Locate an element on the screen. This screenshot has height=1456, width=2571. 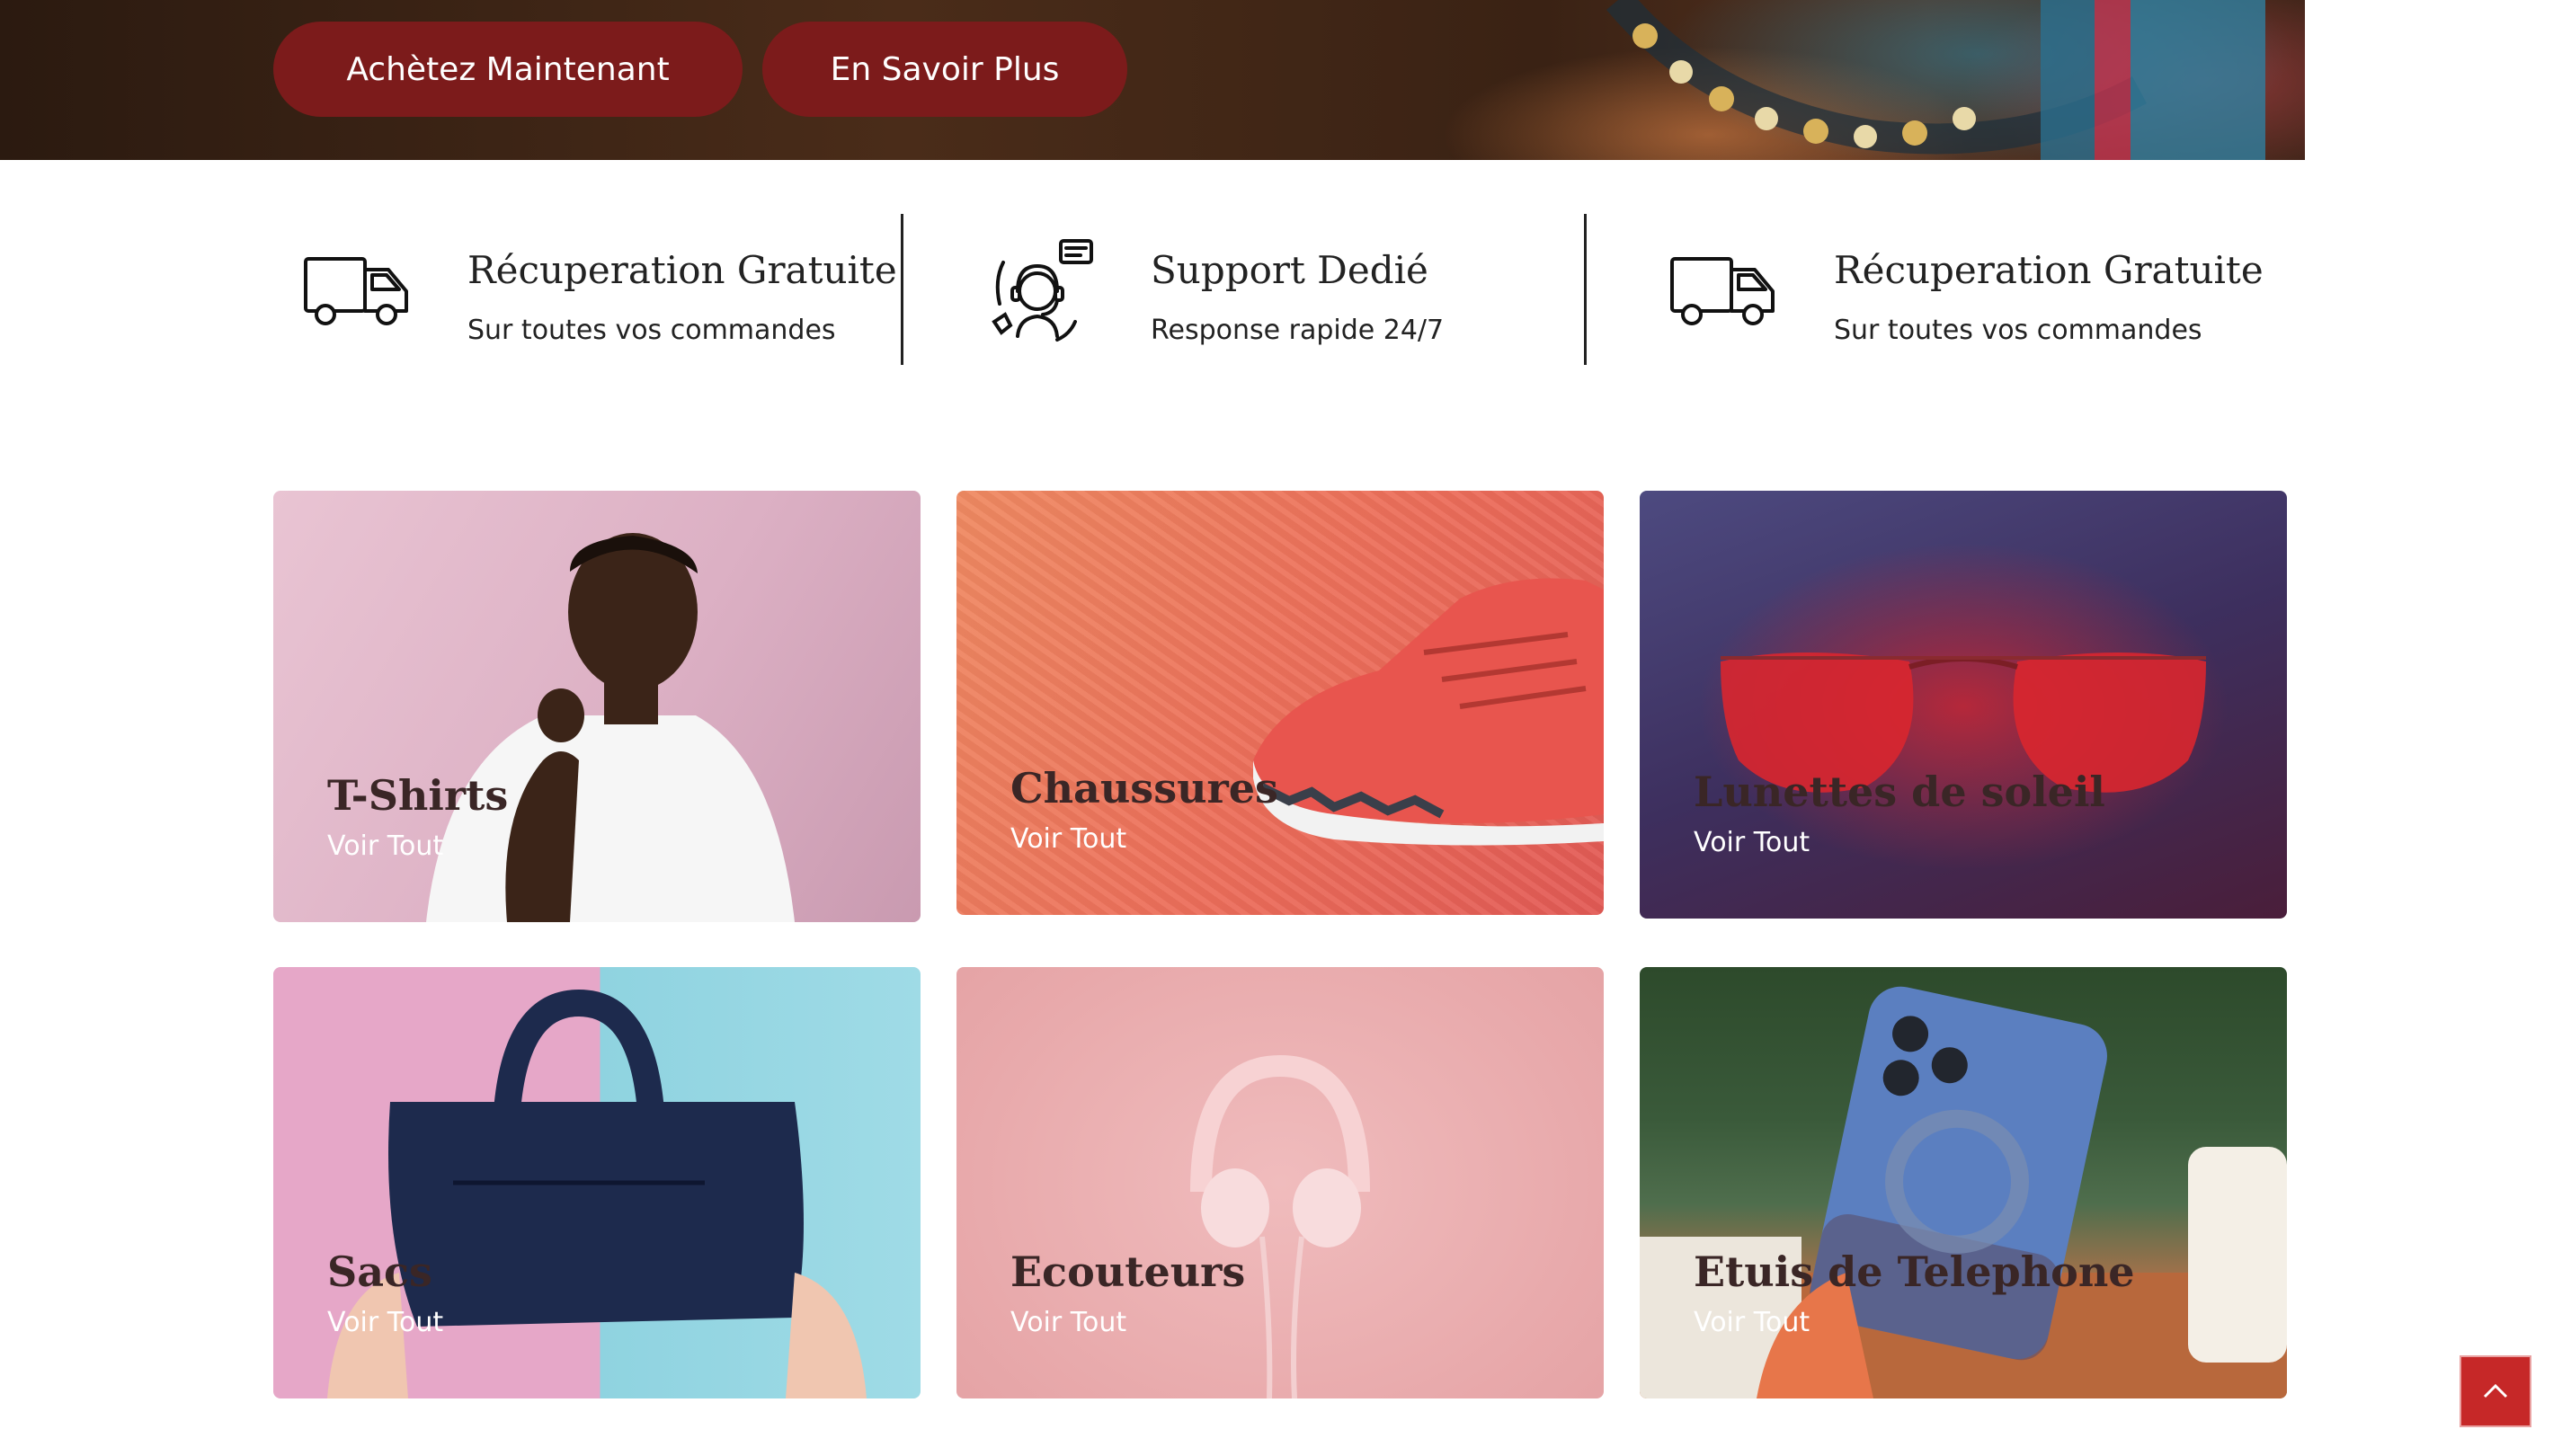
chevron-up-icon is located at coordinates (2496, 1390).